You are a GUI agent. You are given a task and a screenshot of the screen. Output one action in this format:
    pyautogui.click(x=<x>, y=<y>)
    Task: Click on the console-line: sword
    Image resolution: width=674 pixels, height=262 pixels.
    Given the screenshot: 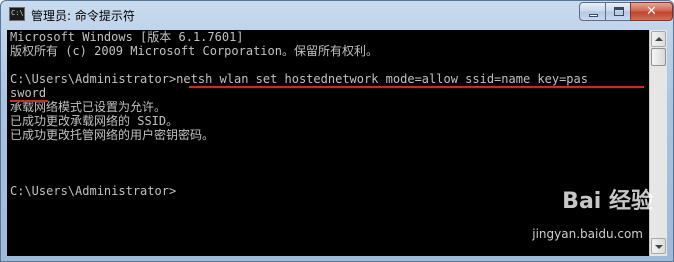 What is the action you would take?
    pyautogui.click(x=28, y=93)
    